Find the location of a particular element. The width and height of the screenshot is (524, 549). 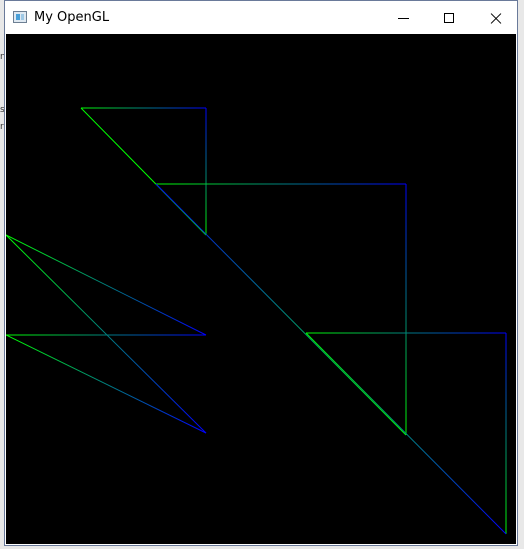

zigzag-line-strip is located at coordinates (106, 334).